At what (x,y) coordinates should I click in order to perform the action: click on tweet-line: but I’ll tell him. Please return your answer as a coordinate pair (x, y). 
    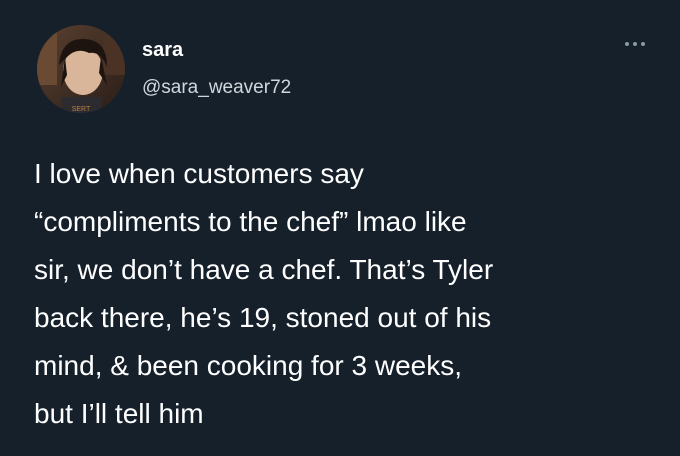
    Looking at the image, I should click on (119, 413).